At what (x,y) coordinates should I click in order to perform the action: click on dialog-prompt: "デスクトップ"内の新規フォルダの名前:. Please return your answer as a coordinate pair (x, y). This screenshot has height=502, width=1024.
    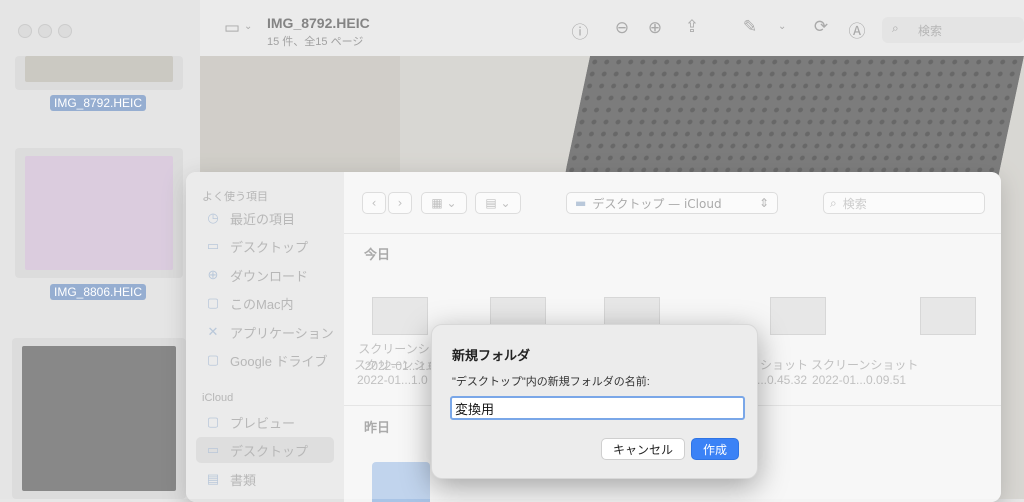
    Looking at the image, I should click on (551, 382).